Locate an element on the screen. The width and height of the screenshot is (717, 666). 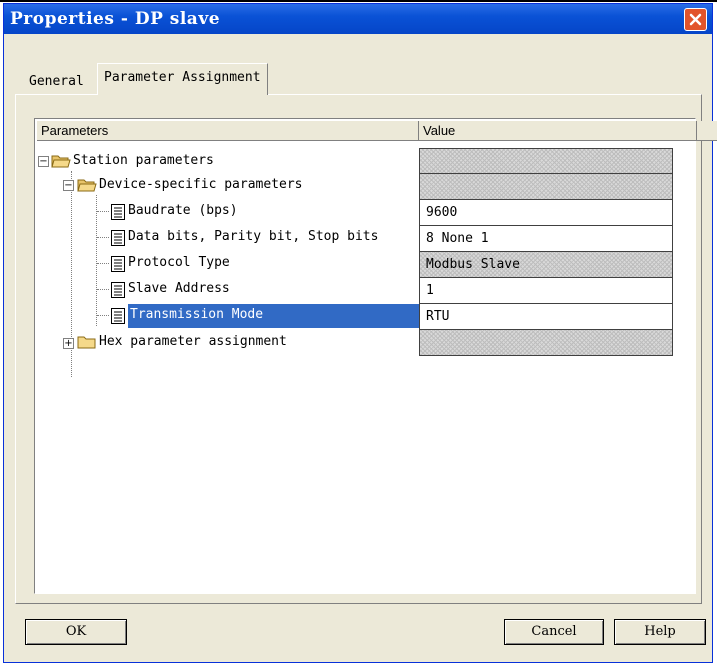
row-label-protocol-type: Protocol Type is located at coordinates (179, 263).